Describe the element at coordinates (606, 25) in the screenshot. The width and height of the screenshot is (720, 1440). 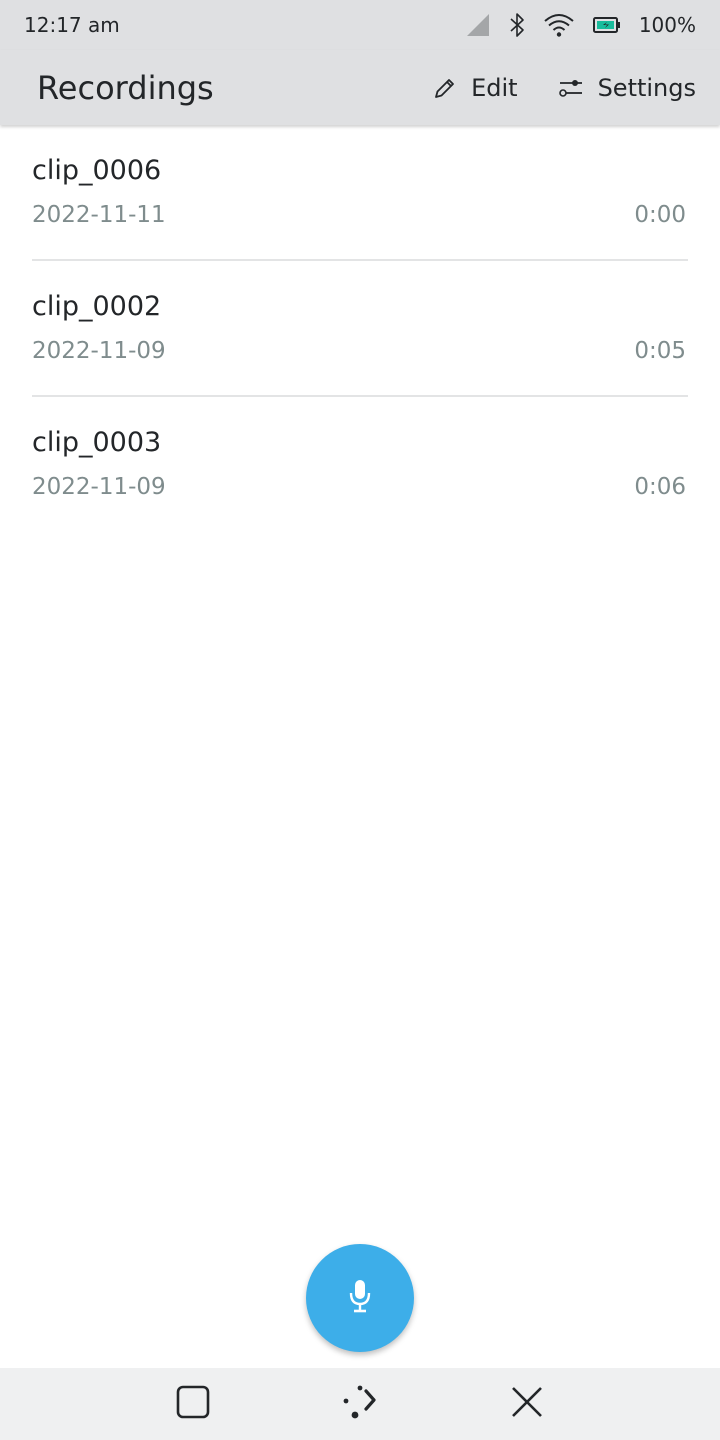
I see `battery-icon` at that location.